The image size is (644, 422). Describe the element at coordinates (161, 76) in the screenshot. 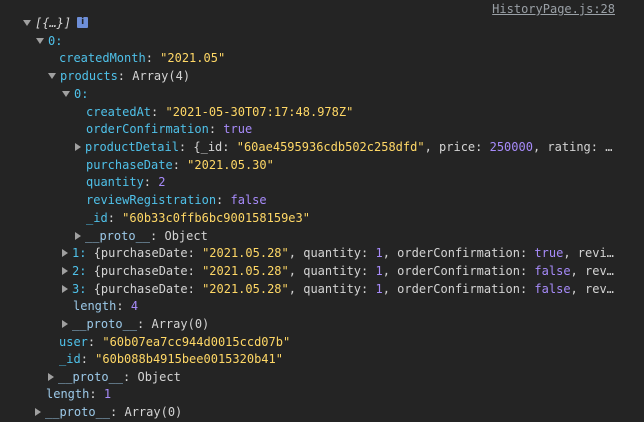

I see `property-value: Array(4)` at that location.